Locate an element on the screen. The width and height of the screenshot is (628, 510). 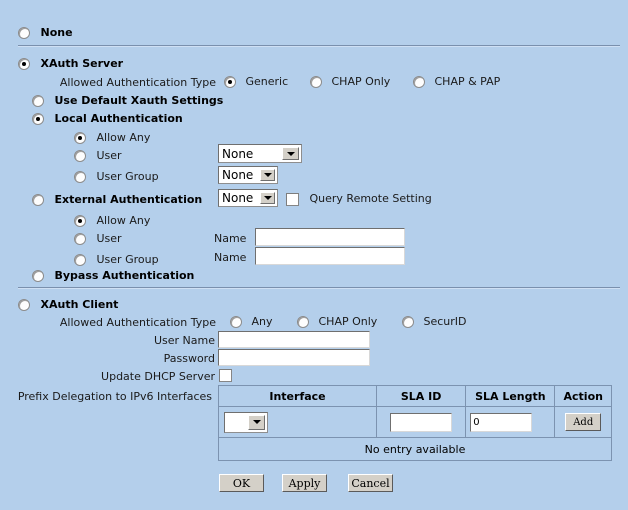
radio-local-user-group is located at coordinates (80, 177).